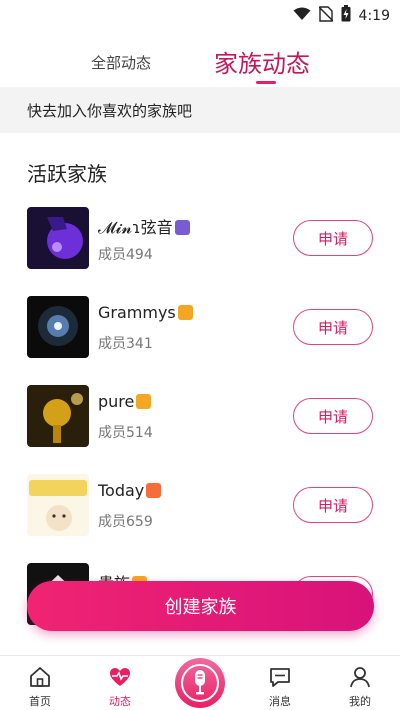 This screenshot has height=710, width=400. What do you see at coordinates (125, 522) in the screenshot?
I see `family-member-count: 成员659` at bounding box center [125, 522].